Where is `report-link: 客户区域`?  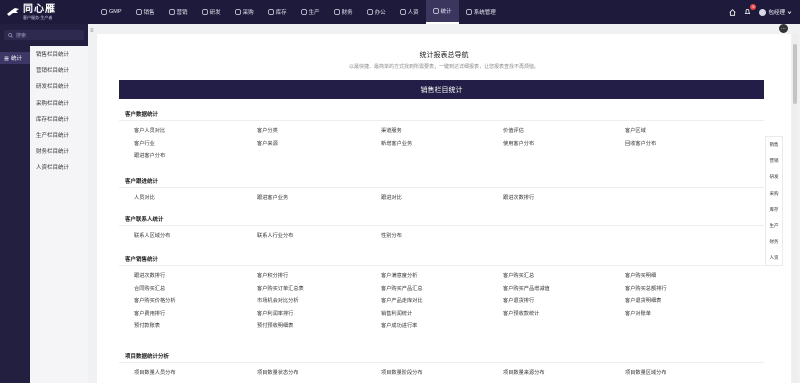
report-link: 客户区域 is located at coordinates (635, 130).